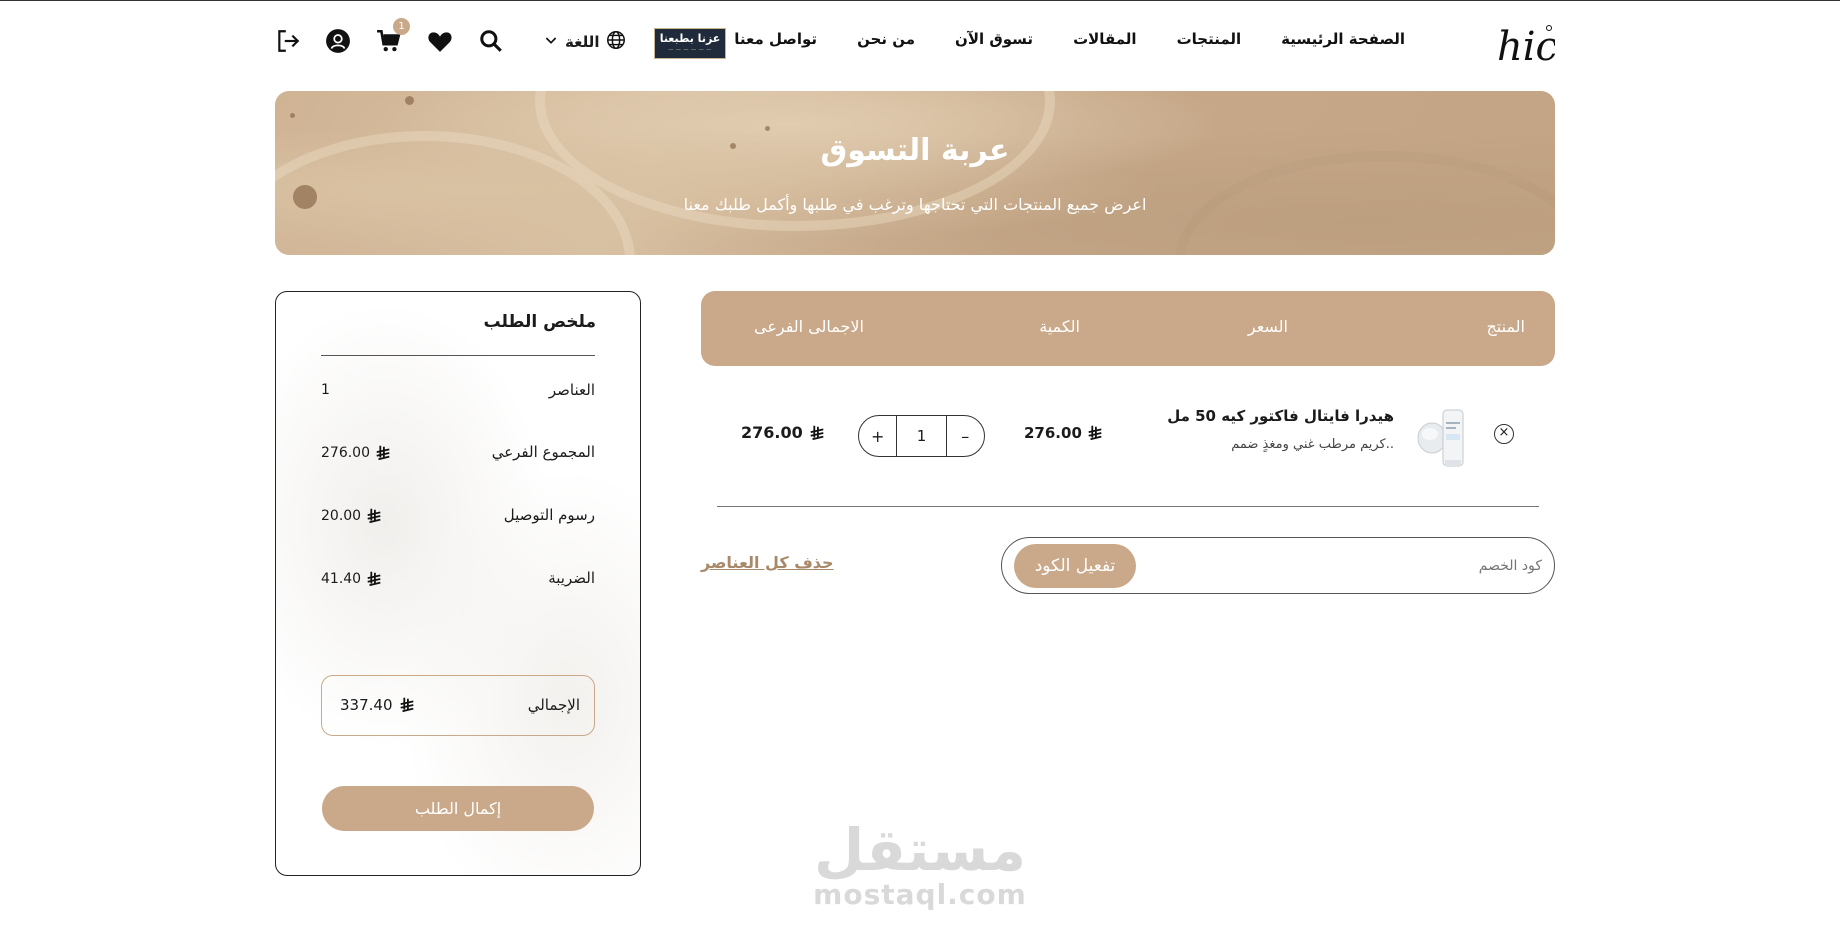 The image size is (1840, 933). I want to click on column-product: المنتج, so click(1505, 326).